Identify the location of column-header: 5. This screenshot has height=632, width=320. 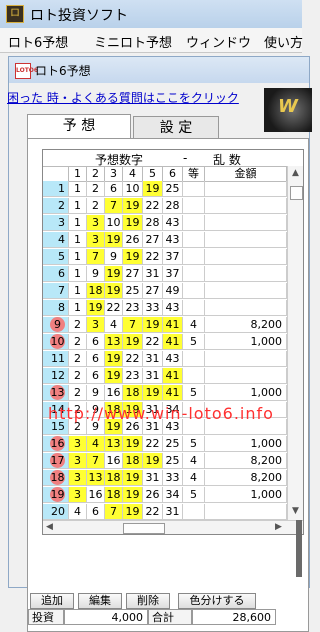
(153, 174).